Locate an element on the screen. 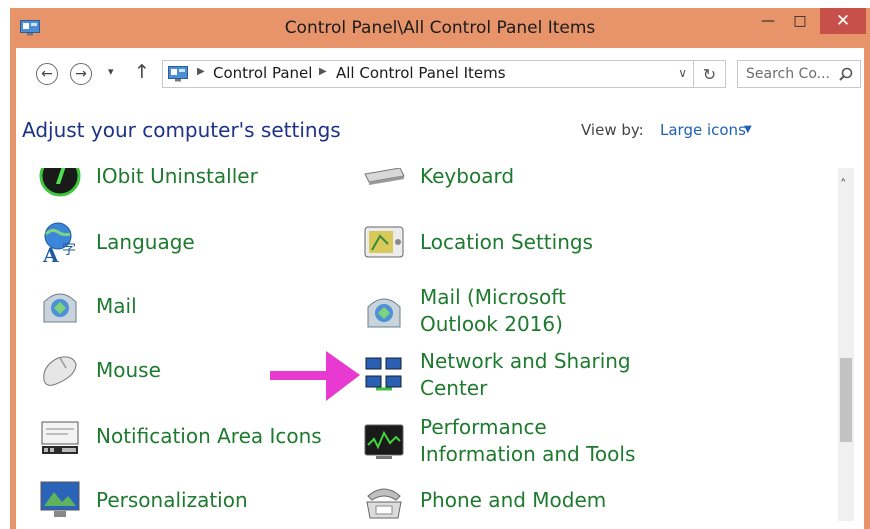 This screenshot has width=870, height=529. item-keyboard: Keyboard is located at coordinates (438, 183).